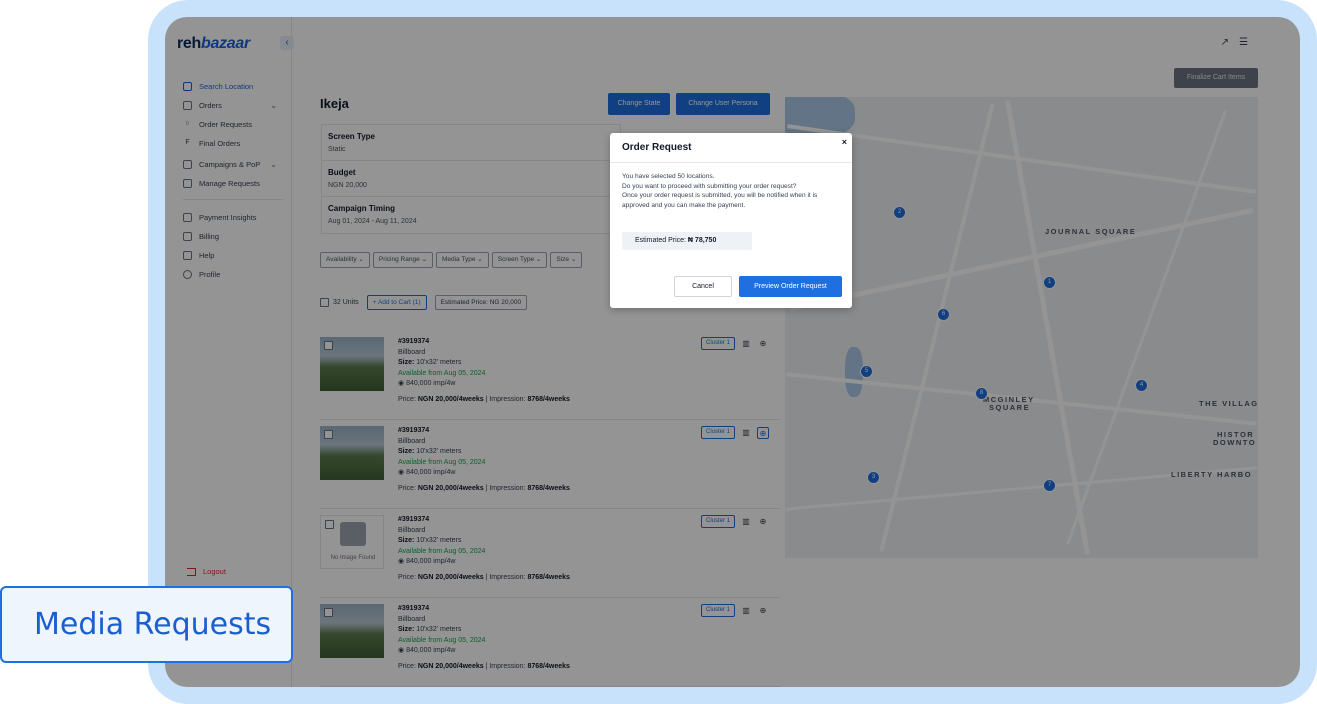  Describe the element at coordinates (703, 286) in the screenshot. I see `cancel-button: Cancel` at that location.